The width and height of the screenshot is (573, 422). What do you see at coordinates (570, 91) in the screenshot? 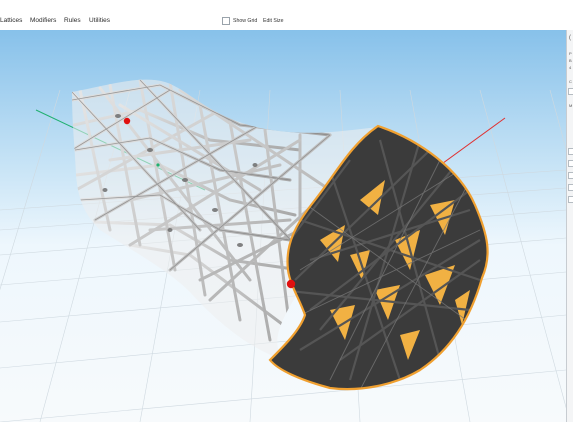
I see `panel-checkbox` at bounding box center [570, 91].